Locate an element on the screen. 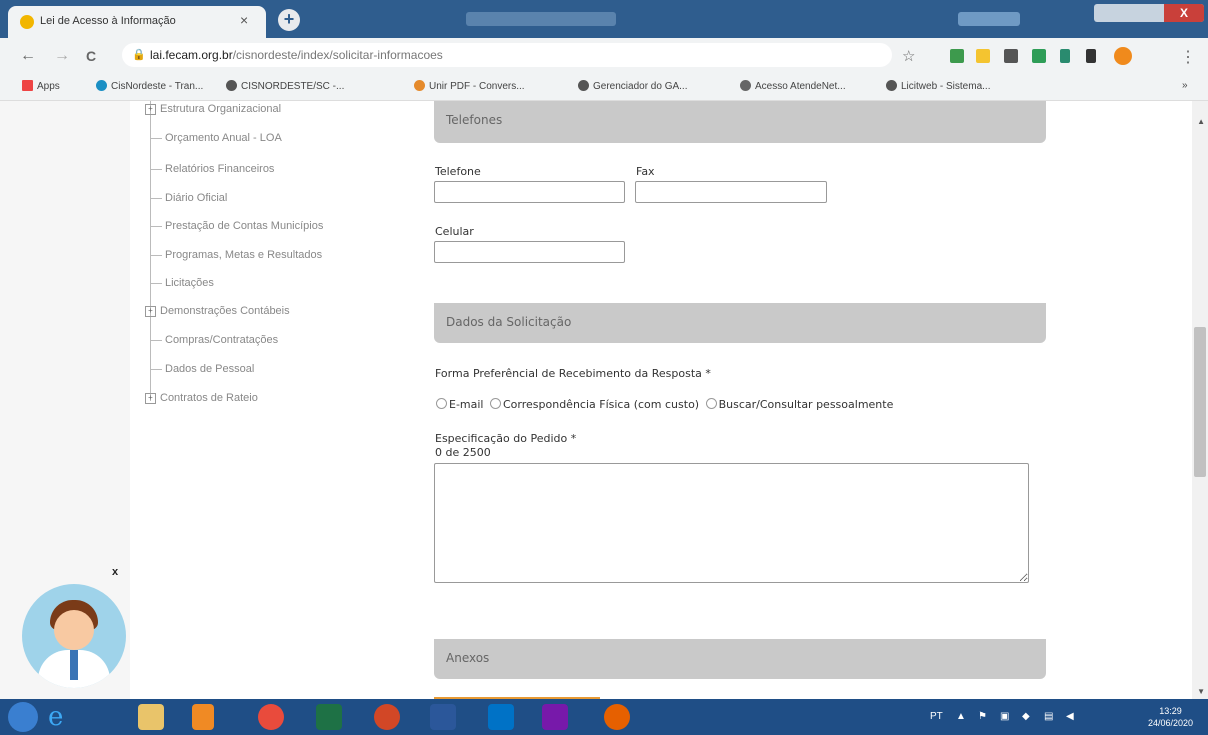  tree-item-relatorios-financeiros: Relatórios Financeiros is located at coordinates (208, 169).